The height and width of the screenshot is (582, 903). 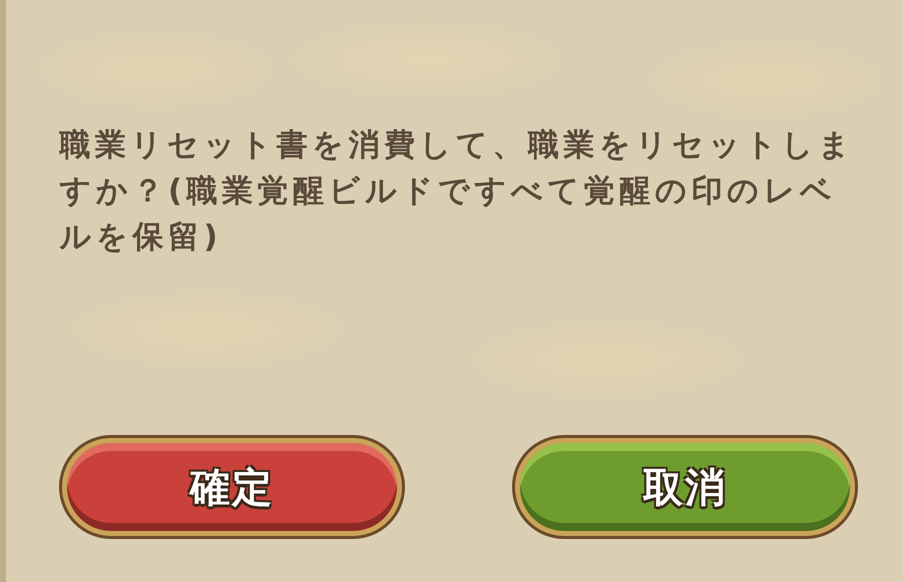 What do you see at coordinates (232, 487) in the screenshot?
I see `confirm-button: 確定` at bounding box center [232, 487].